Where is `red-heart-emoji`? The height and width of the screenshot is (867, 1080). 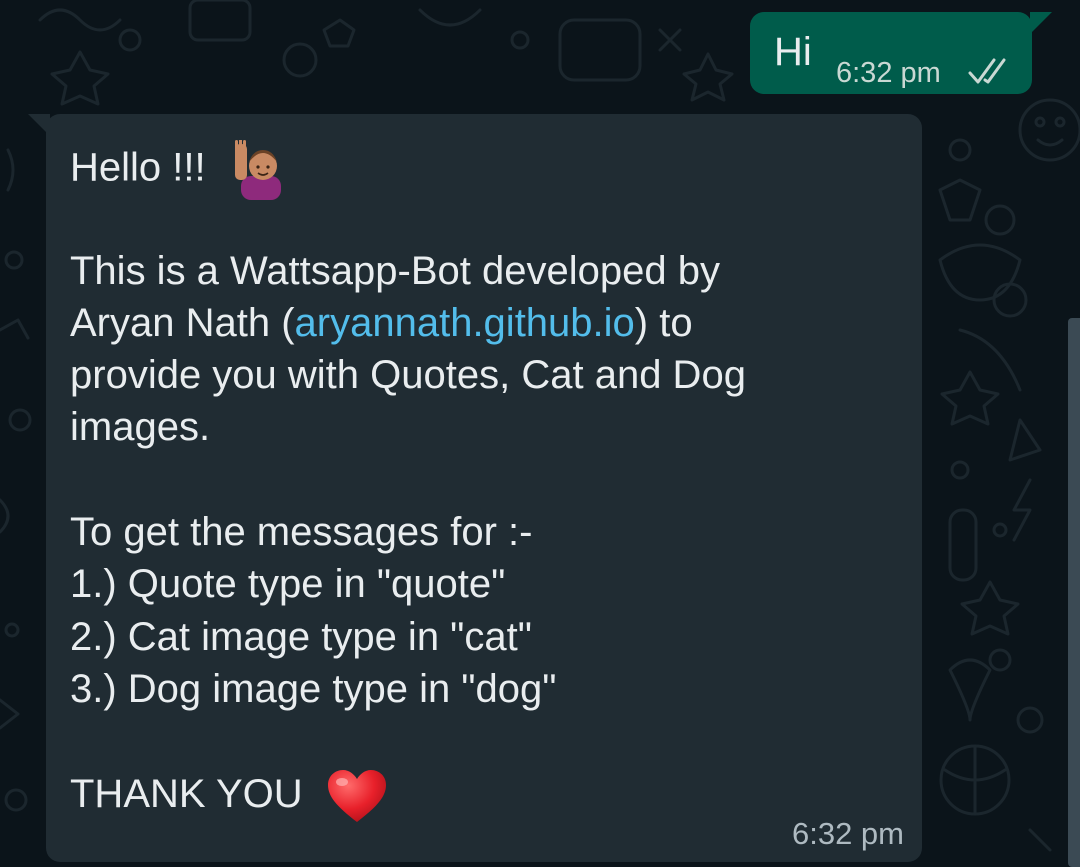 red-heart-emoji is located at coordinates (356, 796).